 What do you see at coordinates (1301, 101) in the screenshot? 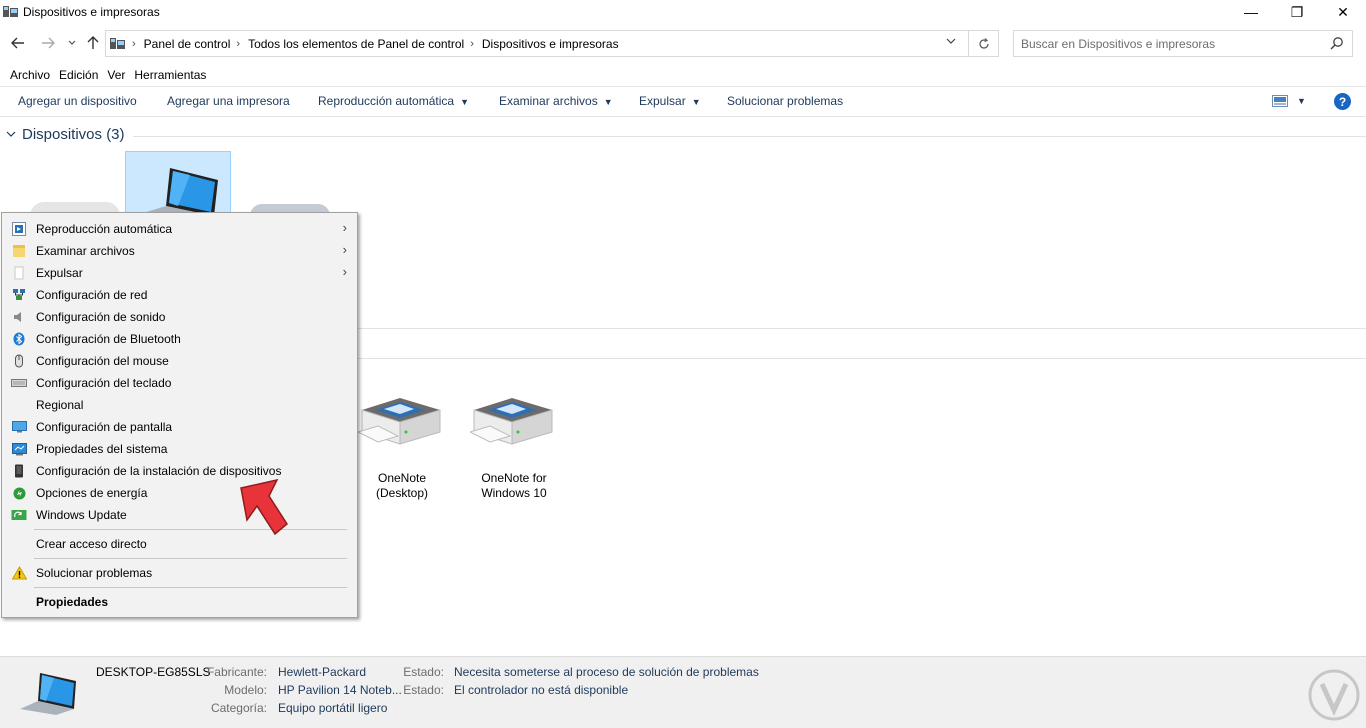
I see `view-dropdown-caret-icon: ▼` at bounding box center [1301, 101].